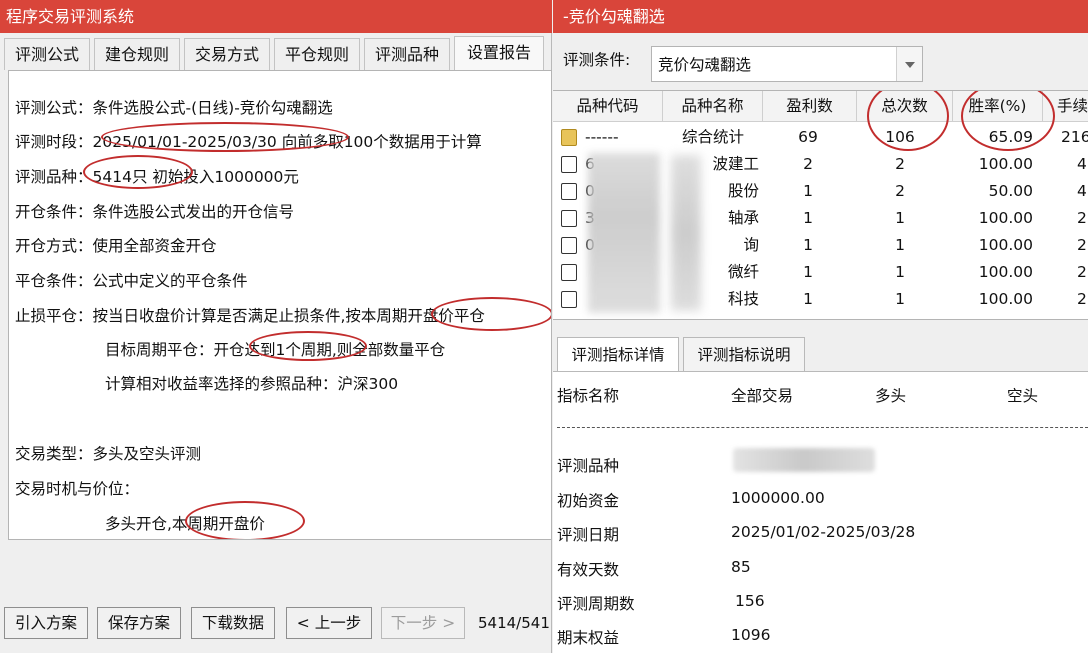 This screenshot has height=653, width=1088. Describe the element at coordinates (808, 137) in the screenshot. I see `cell-profit: 69` at that location.